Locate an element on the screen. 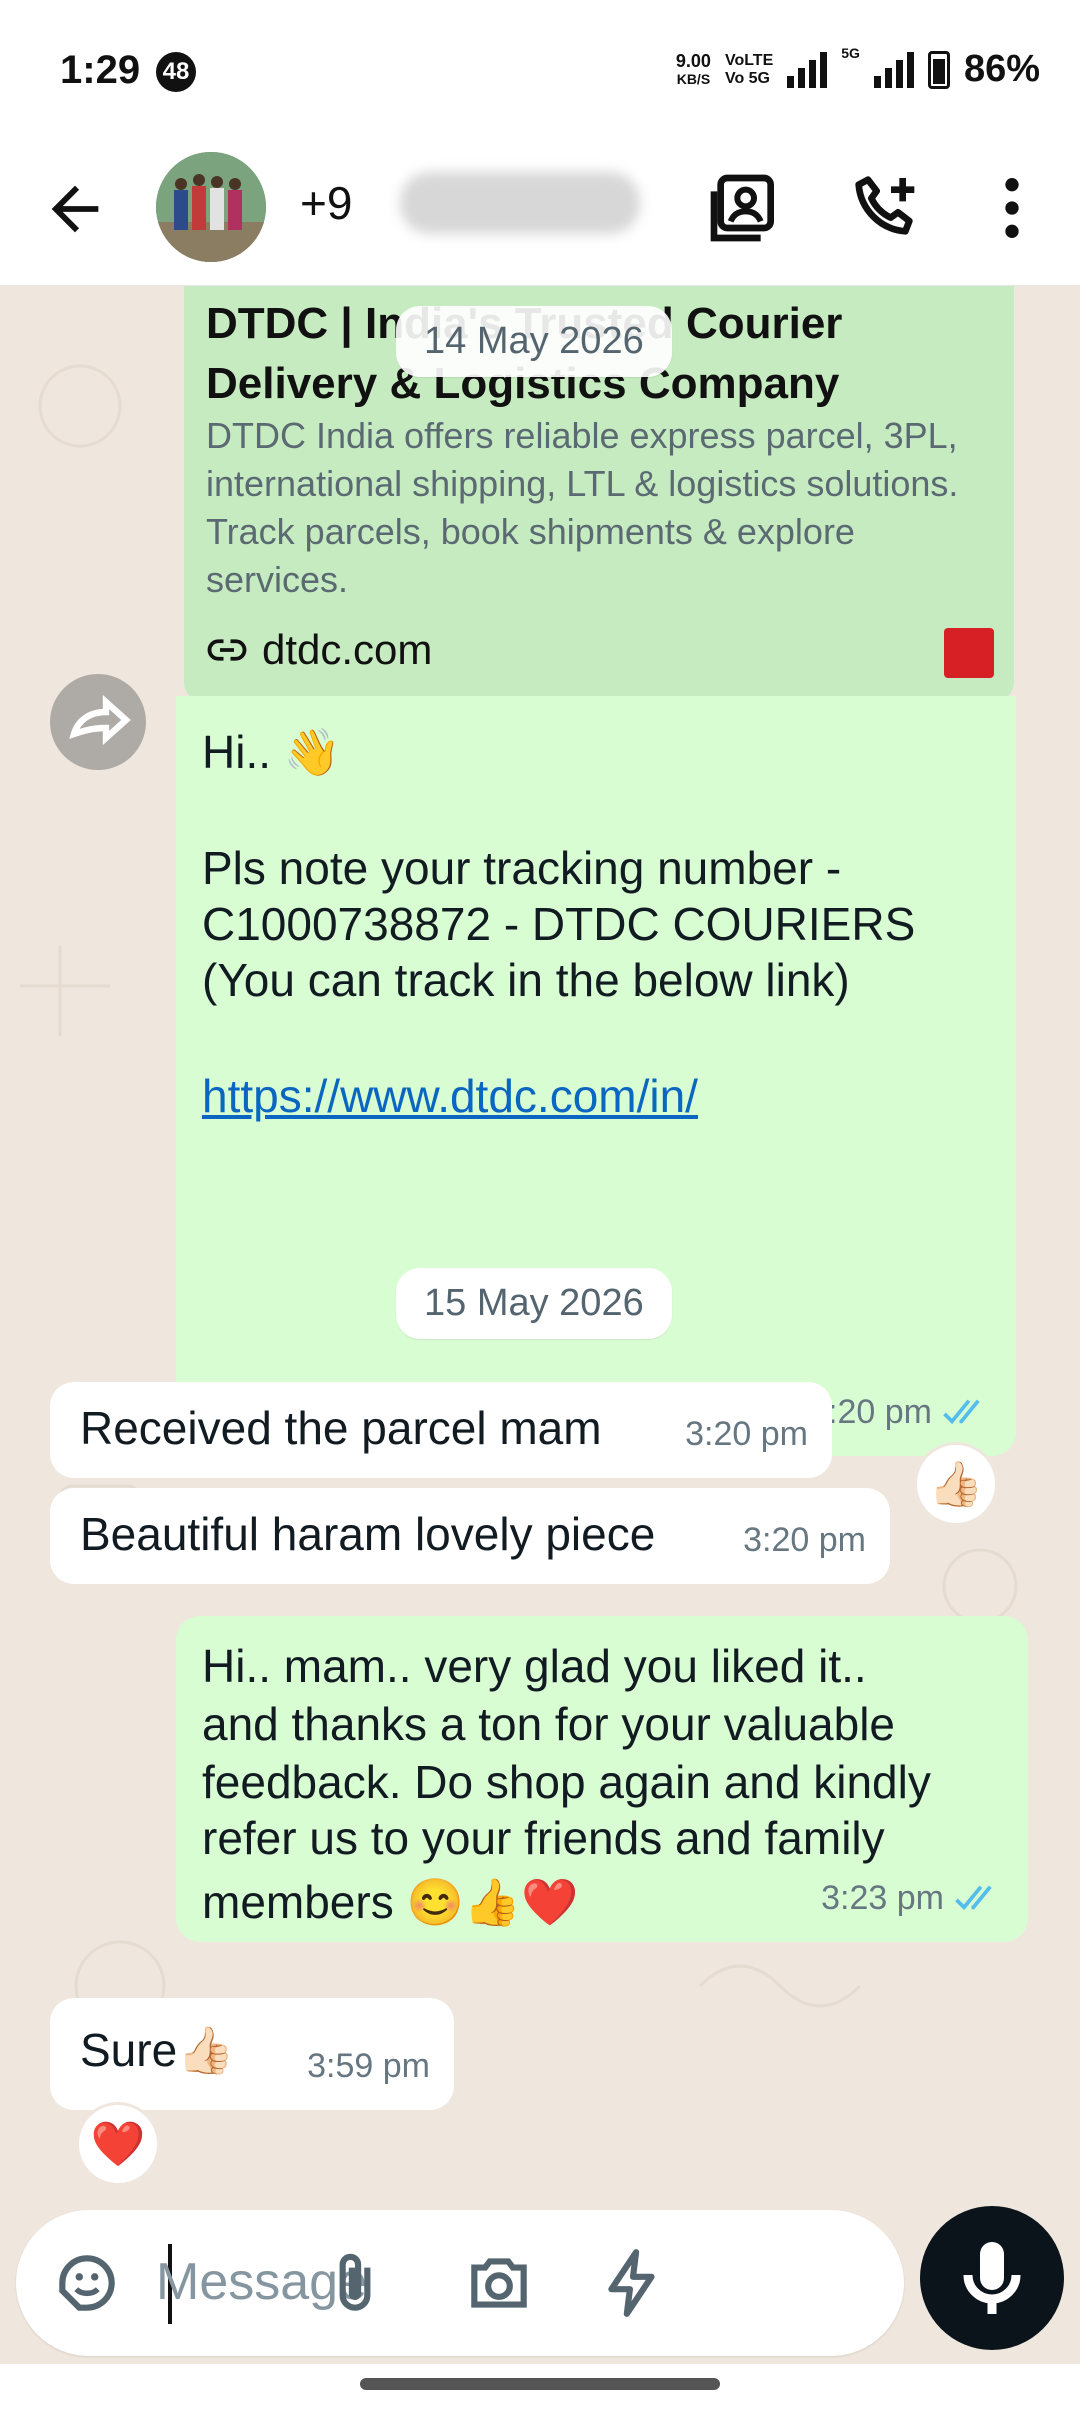 The image size is (1080, 2412). message-reaction: ❤️ is located at coordinates (118, 2144).